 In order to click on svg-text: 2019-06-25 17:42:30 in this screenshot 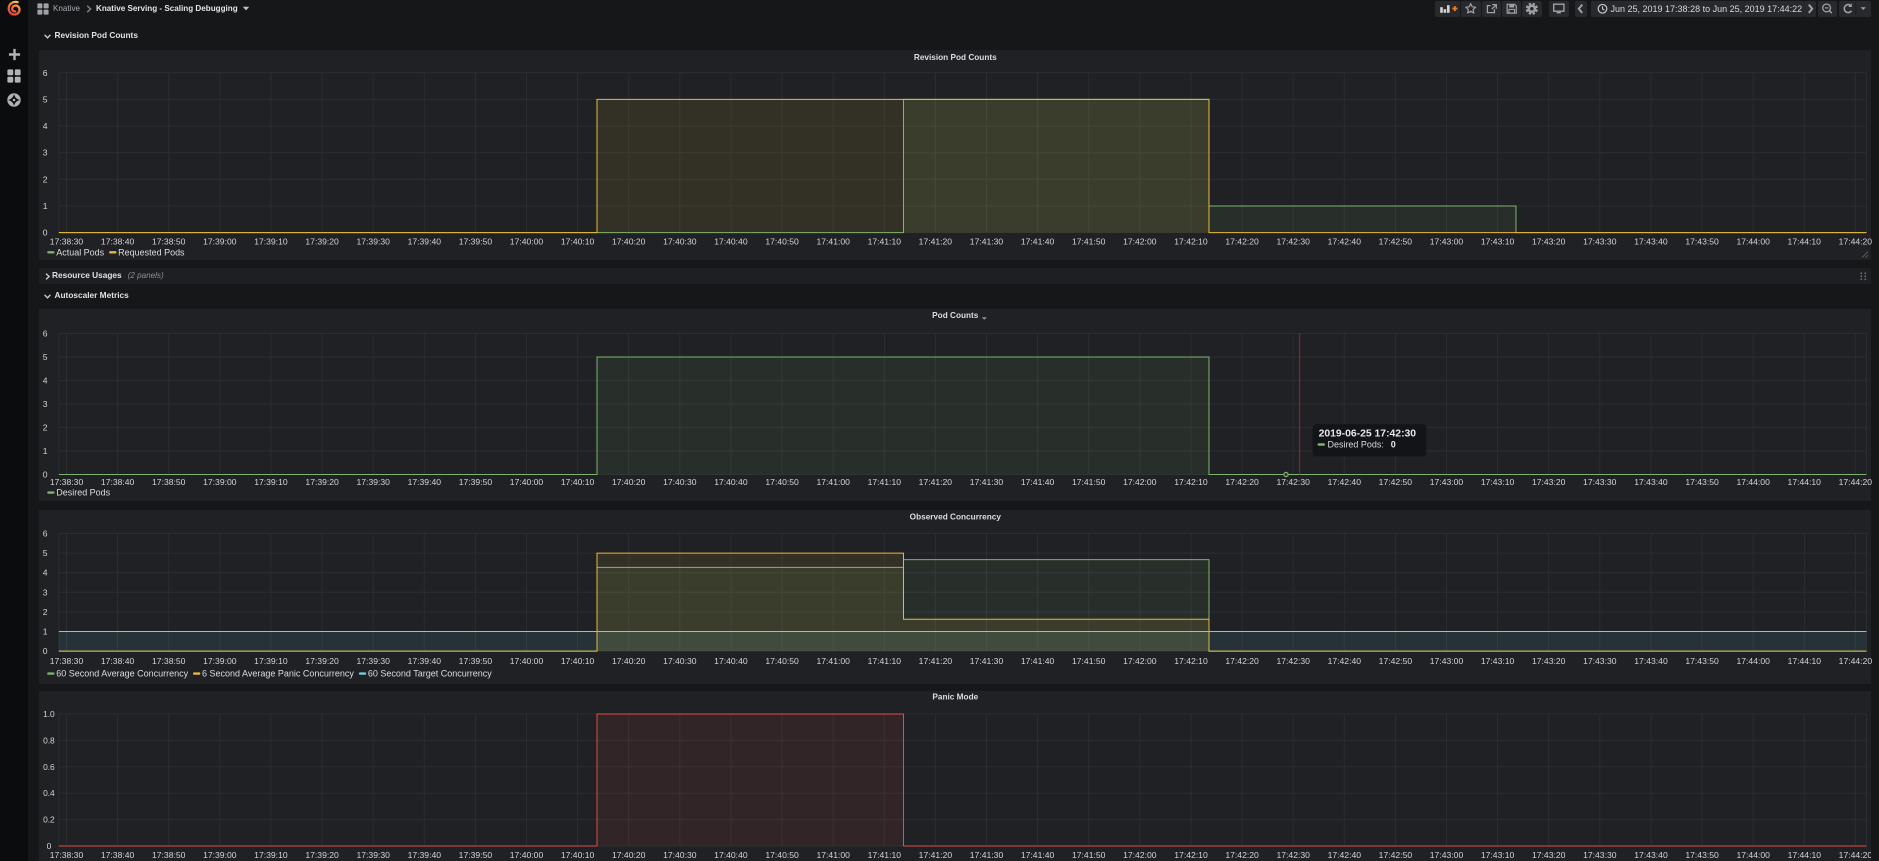, I will do `click(1368, 434)`.